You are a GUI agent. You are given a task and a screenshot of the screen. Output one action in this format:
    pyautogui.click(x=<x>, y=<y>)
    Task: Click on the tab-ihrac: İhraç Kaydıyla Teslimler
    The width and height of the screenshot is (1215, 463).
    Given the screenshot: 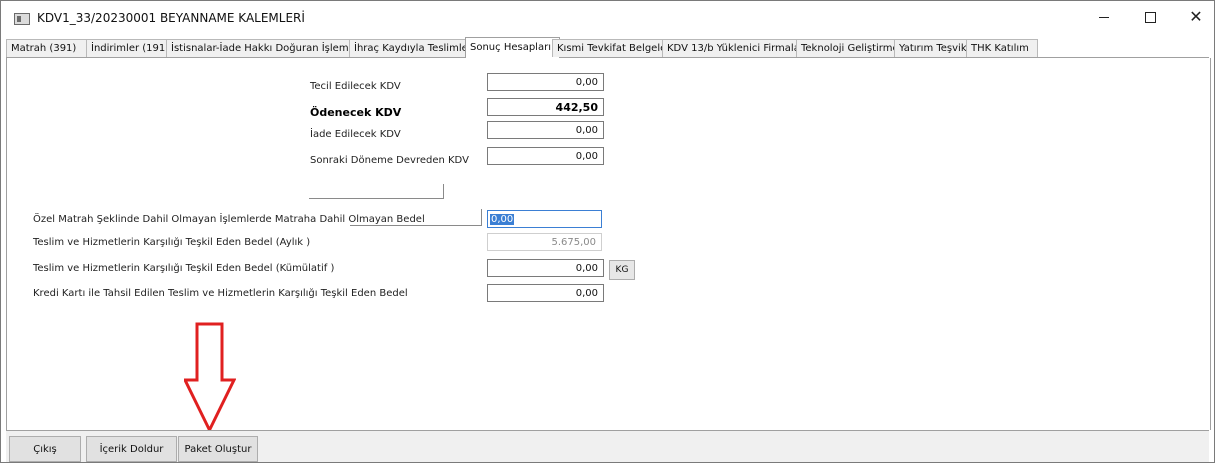 What is the action you would take?
    pyautogui.click(x=411, y=48)
    